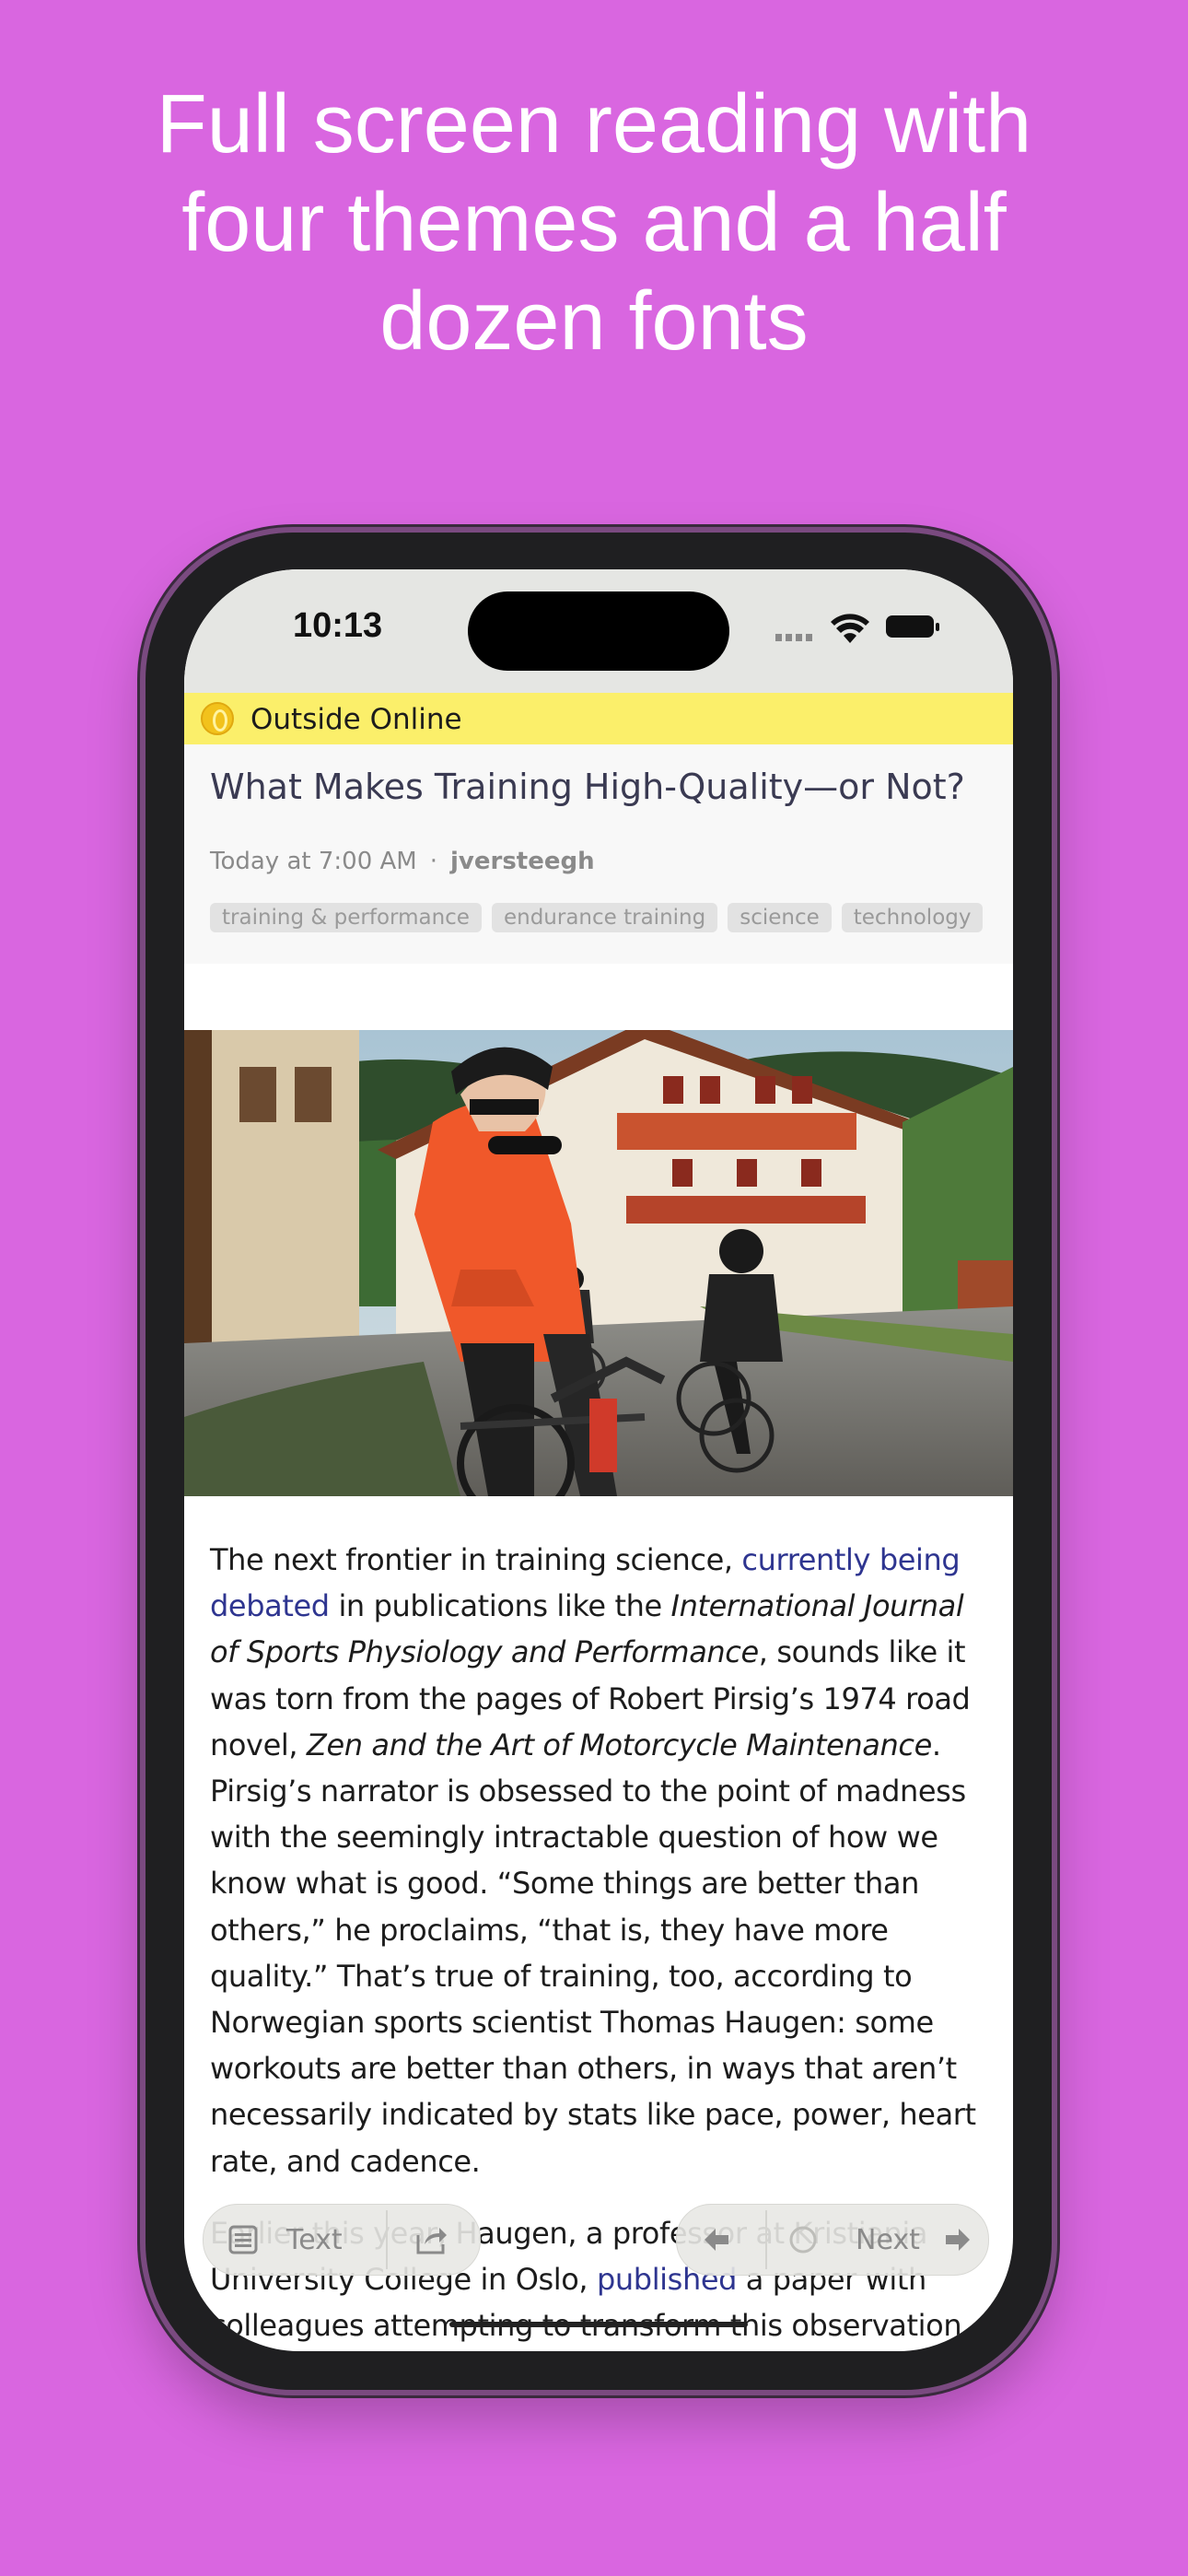 The height and width of the screenshot is (2576, 1188). I want to click on share-button, so click(431, 2240).